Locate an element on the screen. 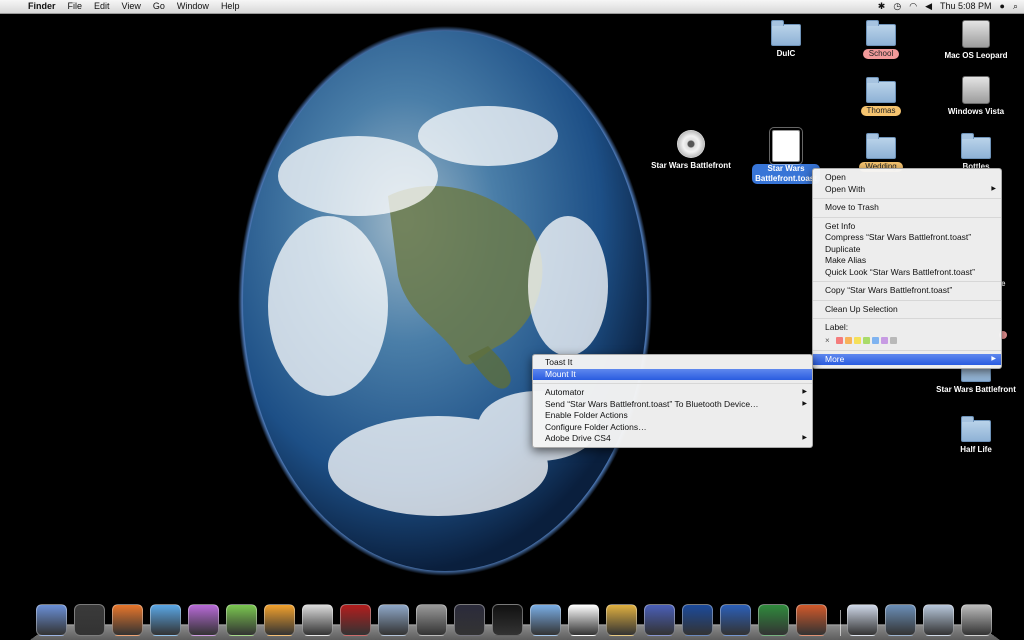  movie-icon is located at coordinates (862, 620).